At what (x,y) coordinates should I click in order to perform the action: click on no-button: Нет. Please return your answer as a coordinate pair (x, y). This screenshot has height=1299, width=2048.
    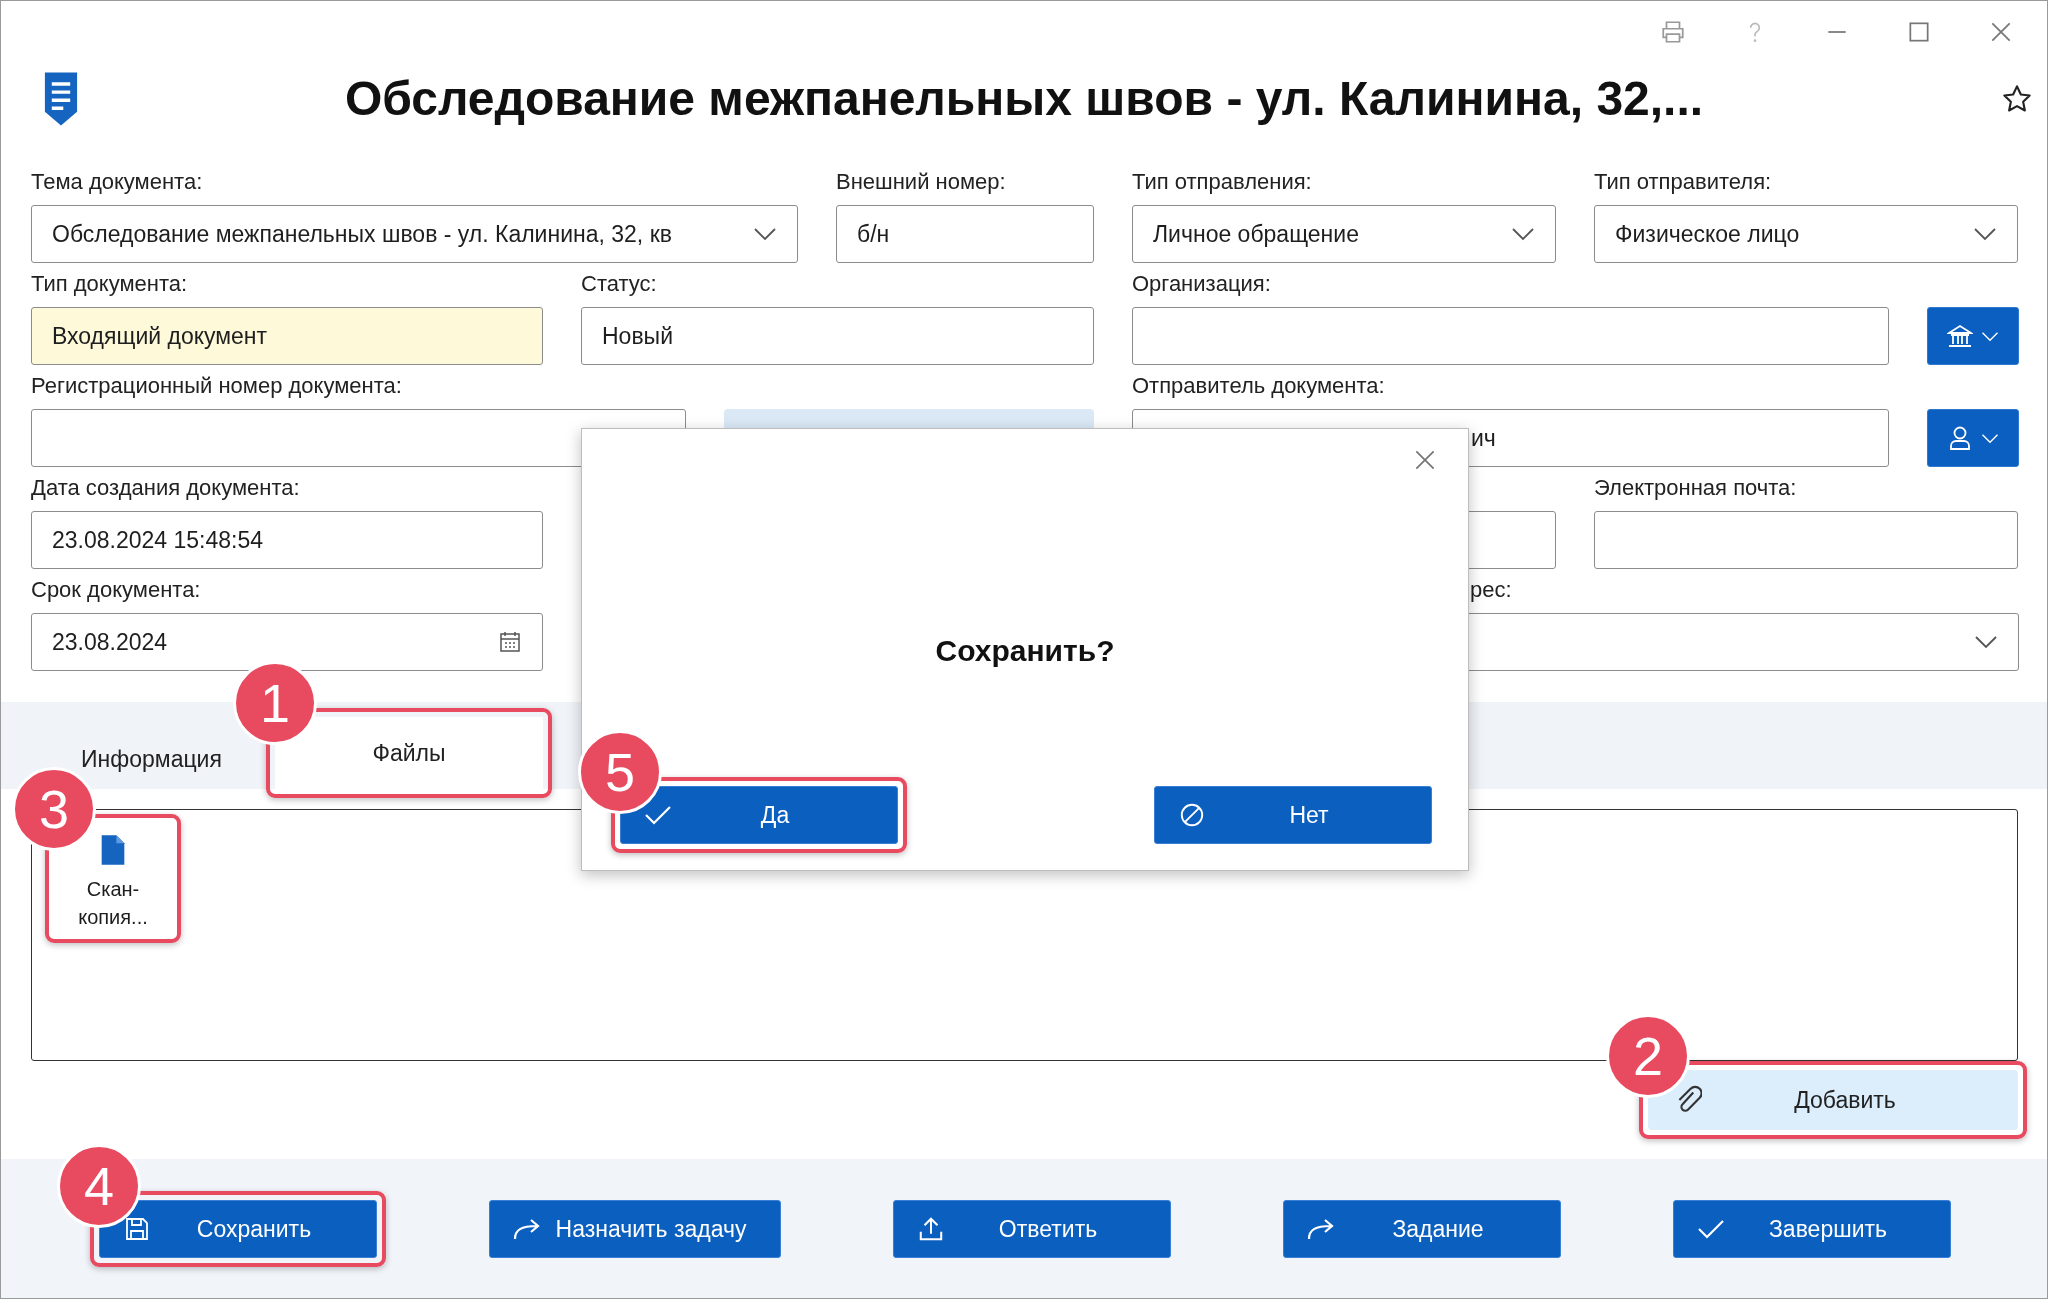
    Looking at the image, I should click on (1293, 815).